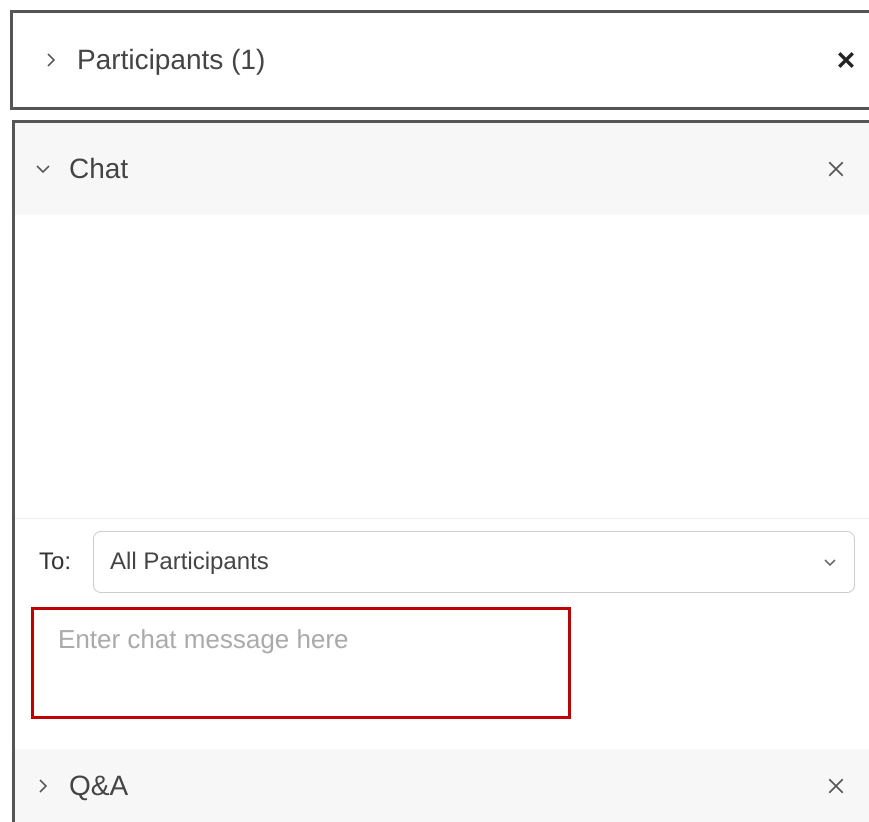  Describe the element at coordinates (442, 785) in the screenshot. I see `panel-header: Q&A` at that location.